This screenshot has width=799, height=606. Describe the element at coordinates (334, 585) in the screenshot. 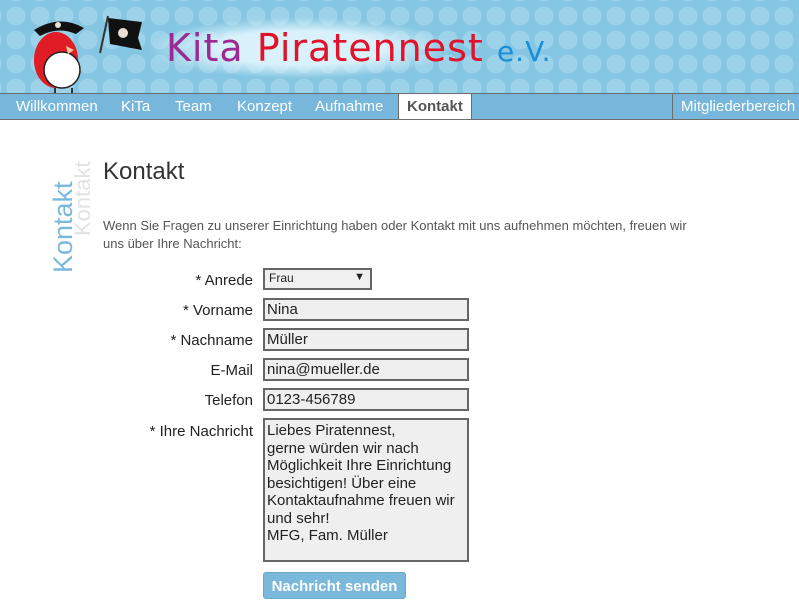

I see `submit-button: Nachricht senden` at that location.